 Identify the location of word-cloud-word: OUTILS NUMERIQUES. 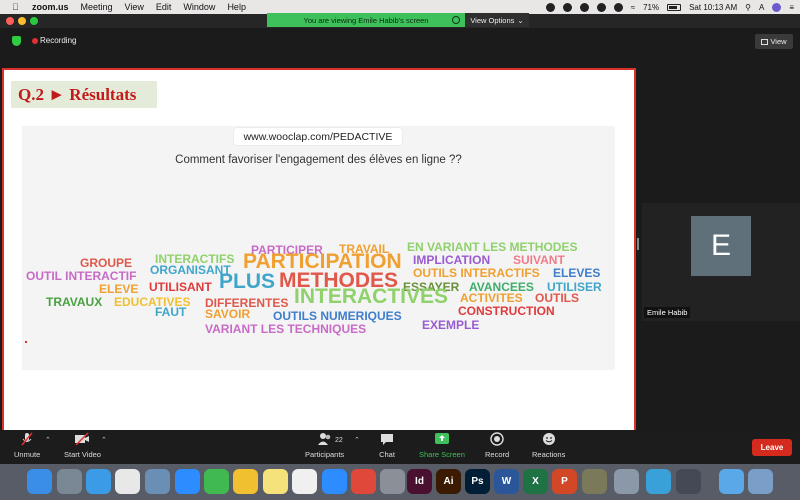
(337, 316).